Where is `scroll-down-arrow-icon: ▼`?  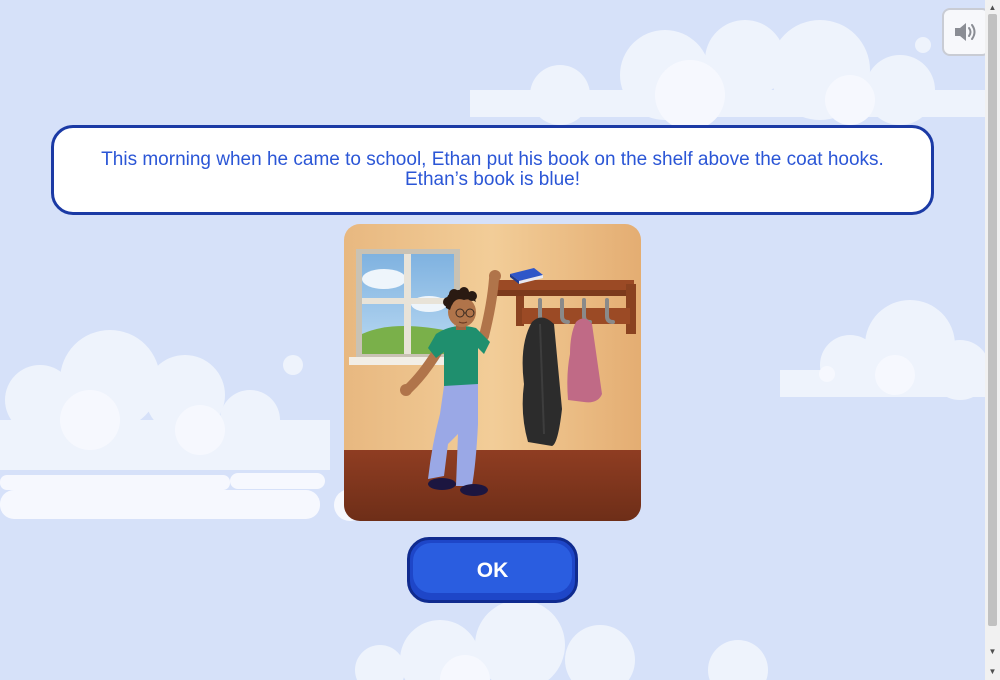
scroll-down-arrow-icon: ▼ is located at coordinates (992, 651).